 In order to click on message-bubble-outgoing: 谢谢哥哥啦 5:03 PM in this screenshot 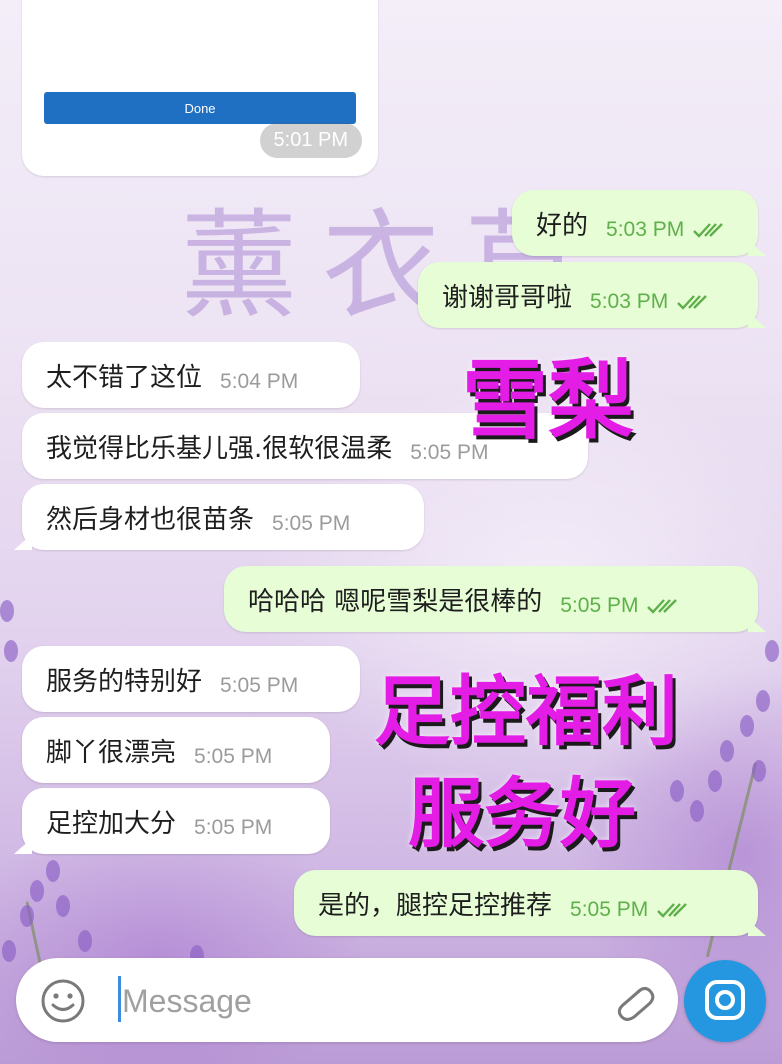, I will do `click(592, 295)`.